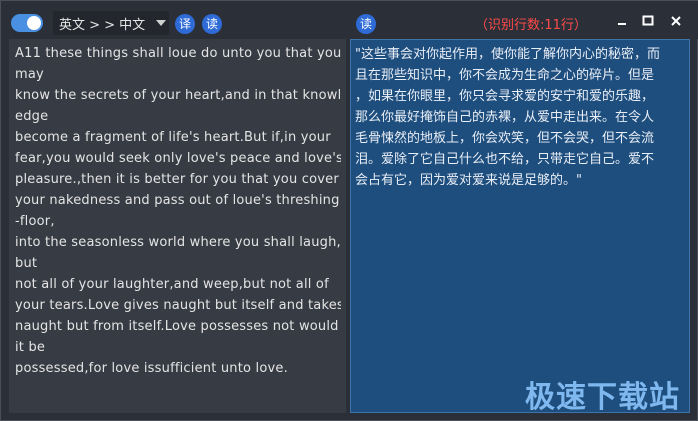 Image resolution: width=698 pixels, height=421 pixels. What do you see at coordinates (505, 117) in the screenshot?
I see `text-line: 那么你最好掩饰自己的赤裸，从爱中走出来。在令人` at bounding box center [505, 117].